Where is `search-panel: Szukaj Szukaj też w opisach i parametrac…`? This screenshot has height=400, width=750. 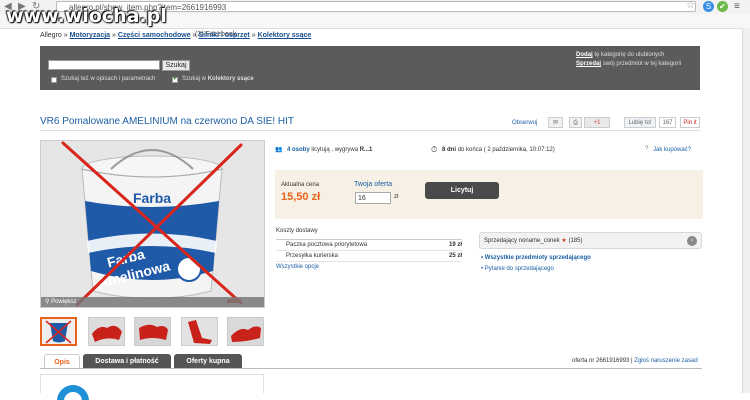
search-panel: Szukaj Szukaj też w opisach i parametrac… is located at coordinates (370, 68).